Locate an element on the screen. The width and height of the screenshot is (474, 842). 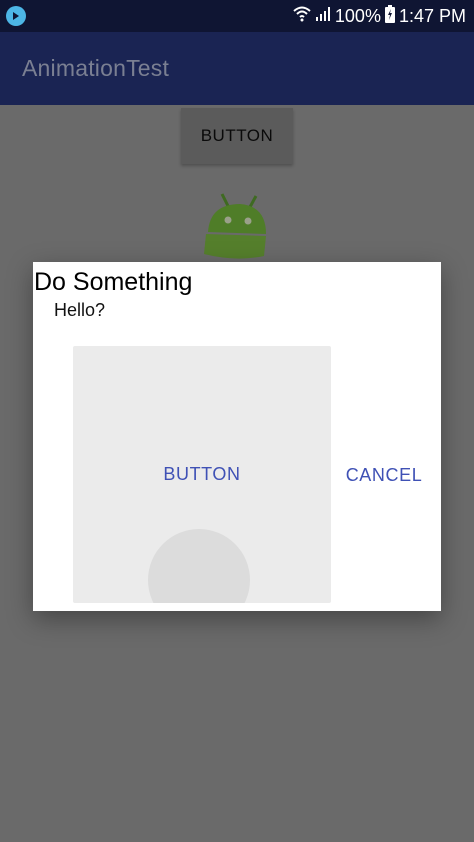
battery-charging-icon is located at coordinates (389, 16).